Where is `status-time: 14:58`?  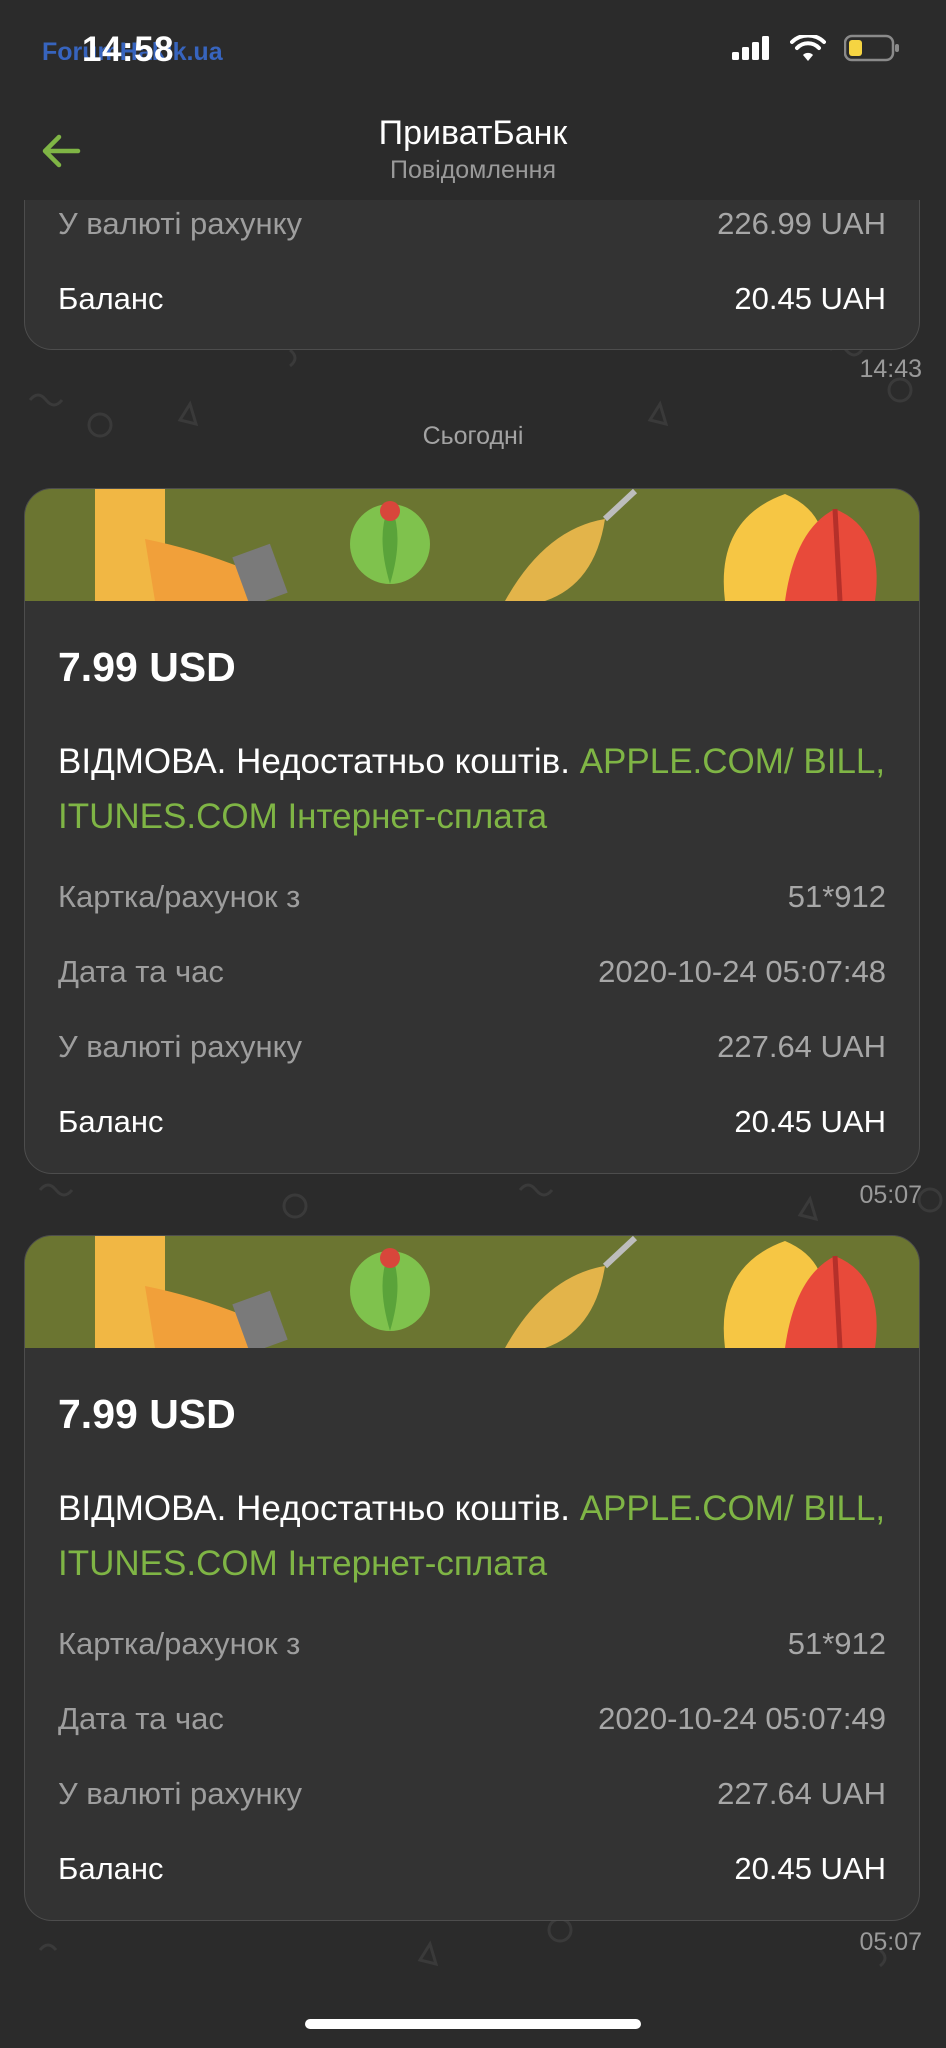 status-time: 14:58 is located at coordinates (128, 49).